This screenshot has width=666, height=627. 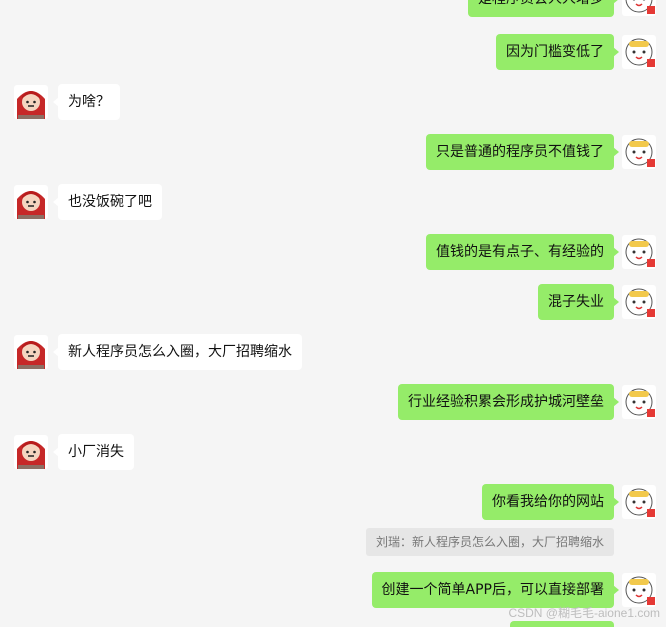 What do you see at coordinates (177, 352) in the screenshot?
I see `message-bubble-them: 新人程序员怎么入圈，大厂招聘缩水` at bounding box center [177, 352].